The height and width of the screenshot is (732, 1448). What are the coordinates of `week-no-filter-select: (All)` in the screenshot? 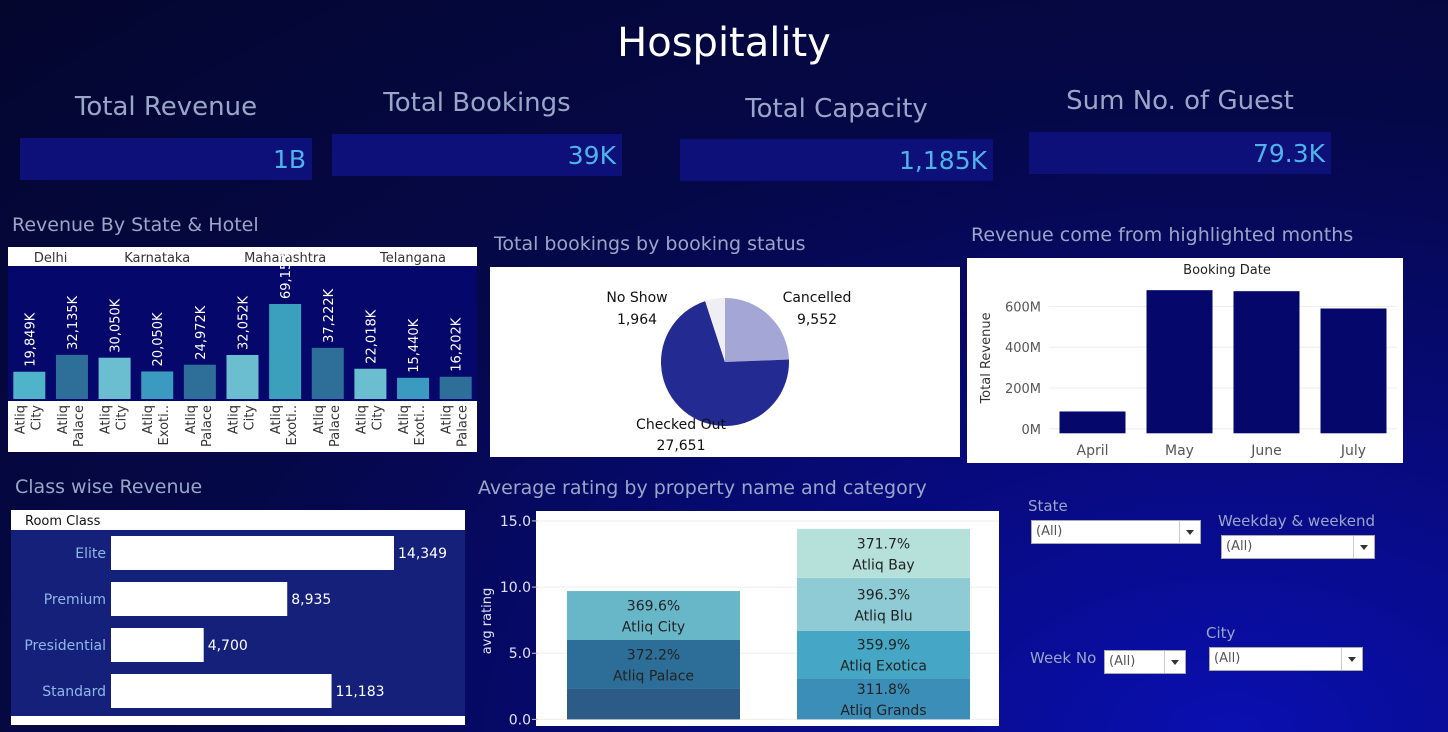 It's located at (1145, 662).